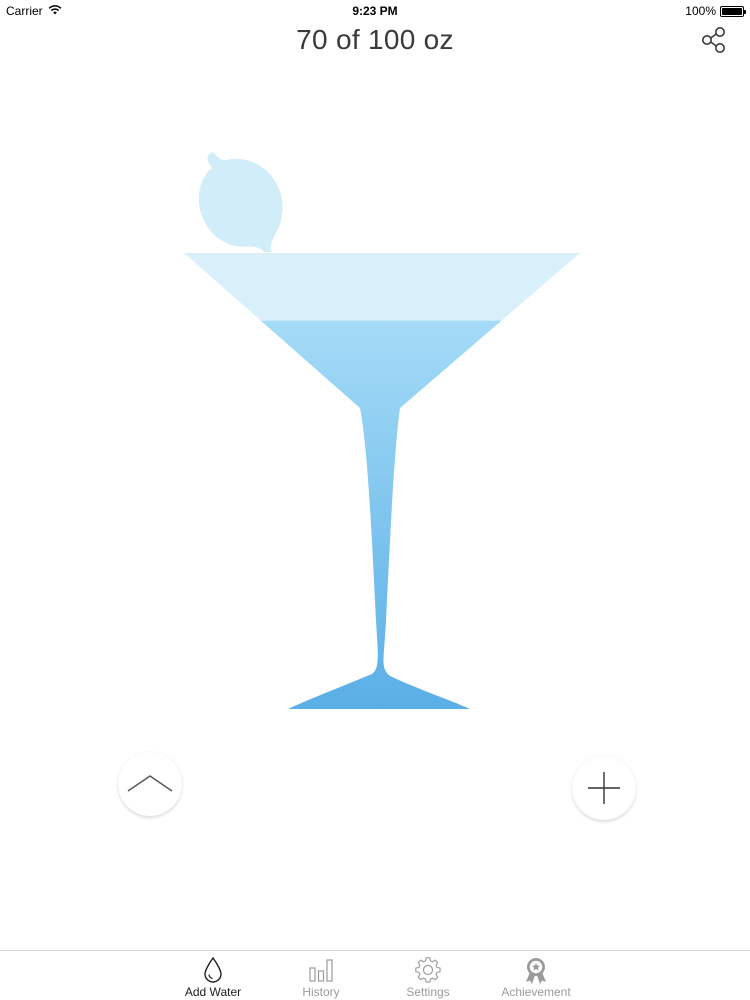  What do you see at coordinates (428, 970) in the screenshot?
I see `gear-icon` at bounding box center [428, 970].